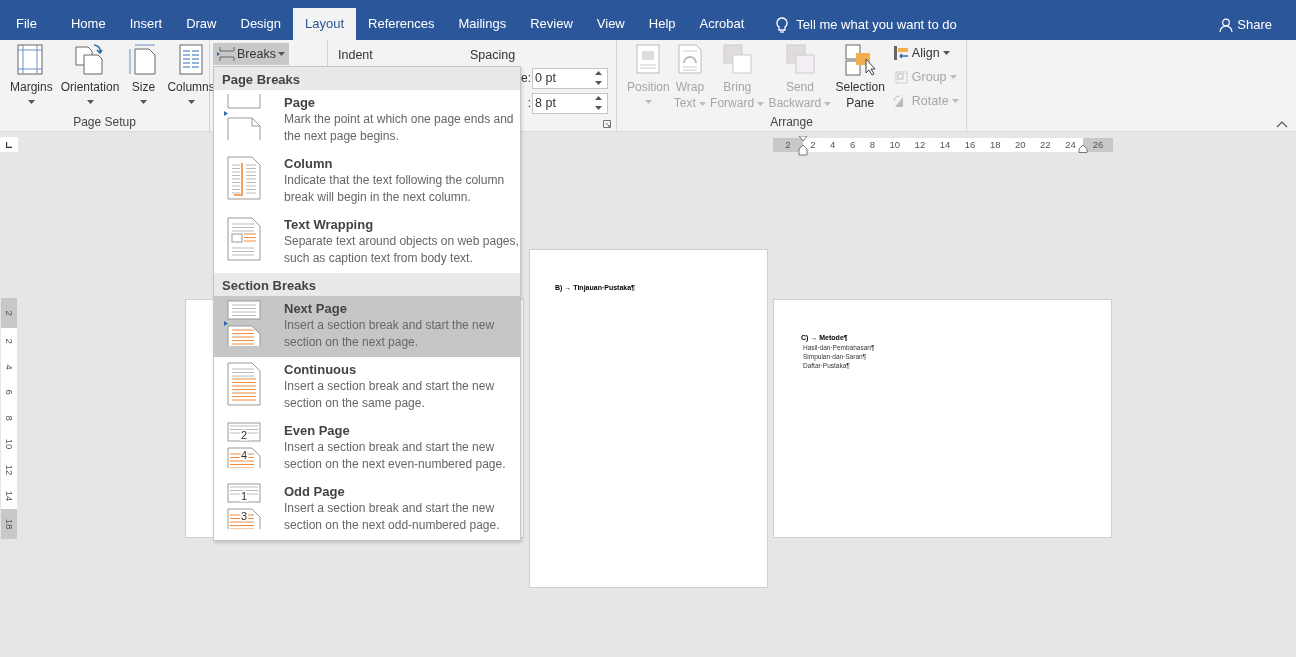 The height and width of the screenshot is (657, 1296). What do you see at coordinates (876, 25) in the screenshot?
I see `search-prompt: Tell me what you want to do` at bounding box center [876, 25].